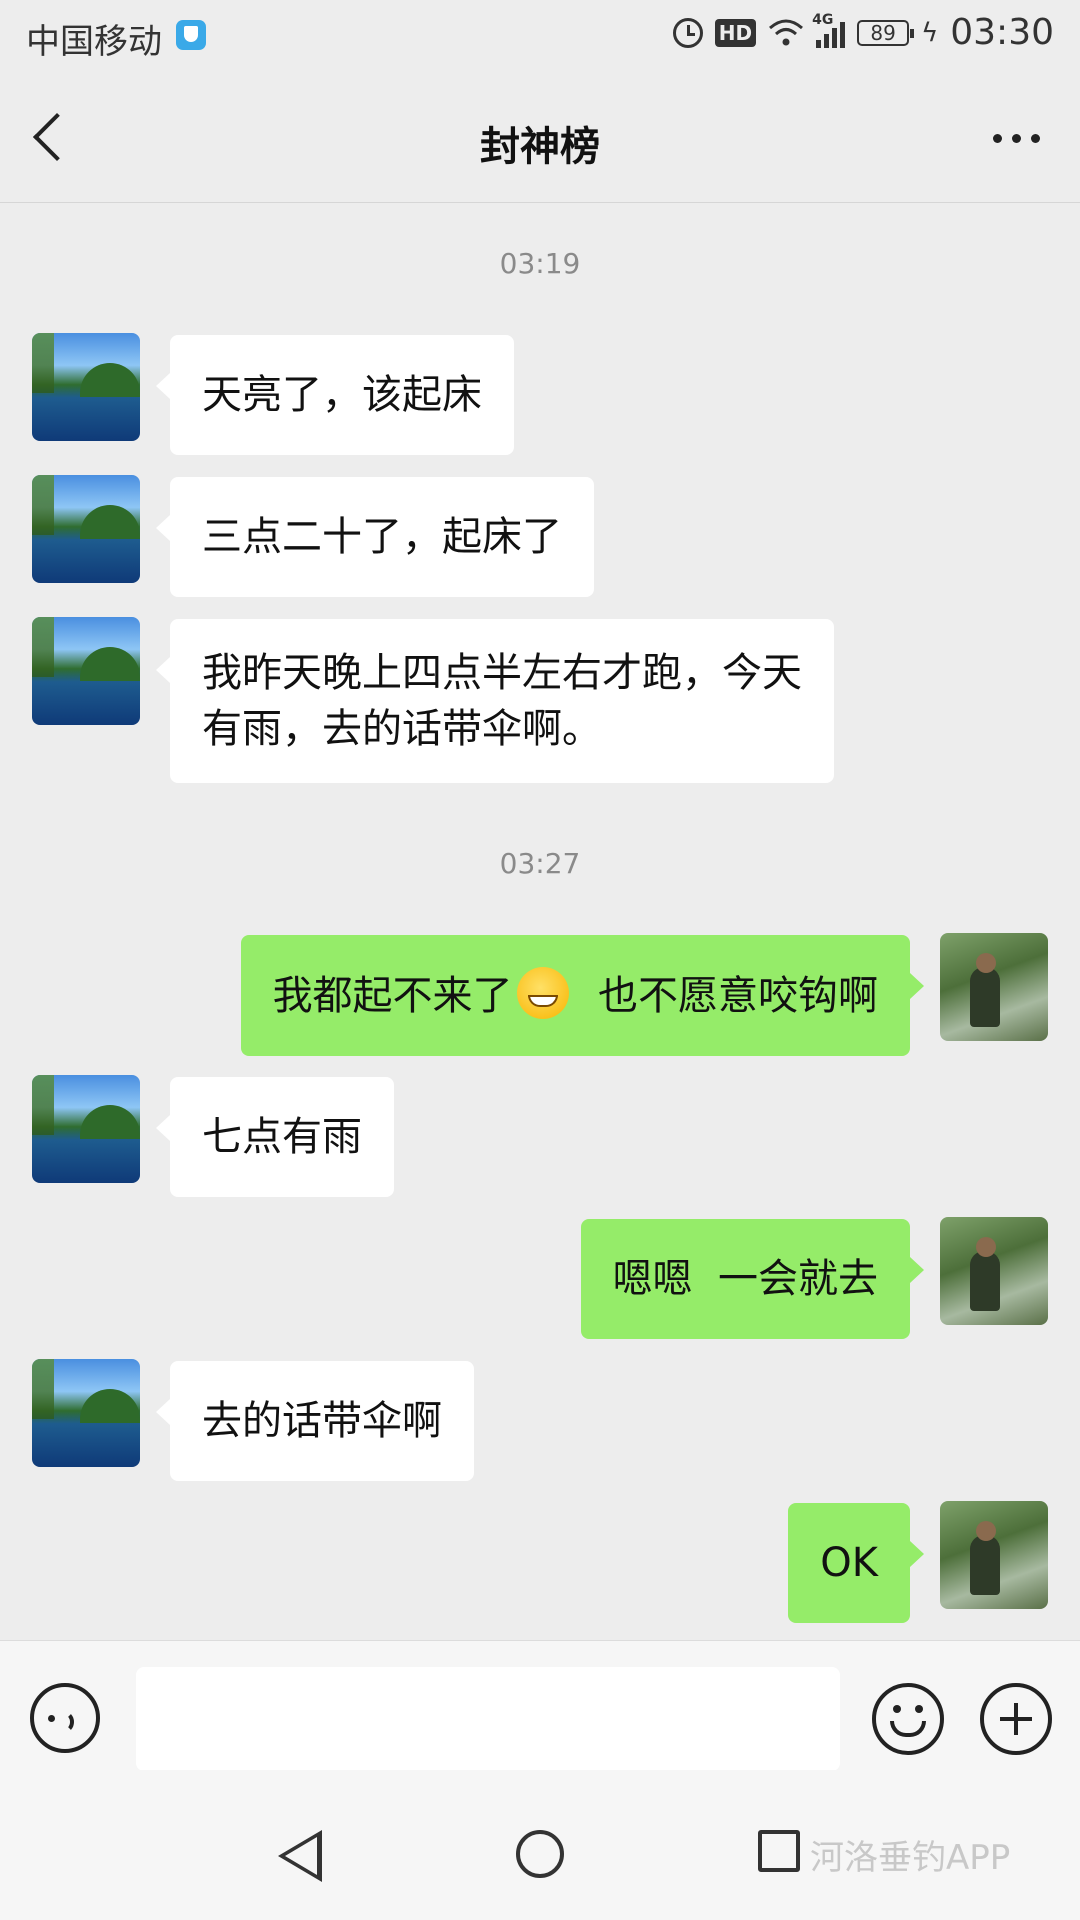 The height and width of the screenshot is (1920, 1080). What do you see at coordinates (300, 1856) in the screenshot?
I see `back-triangle-icon` at bounding box center [300, 1856].